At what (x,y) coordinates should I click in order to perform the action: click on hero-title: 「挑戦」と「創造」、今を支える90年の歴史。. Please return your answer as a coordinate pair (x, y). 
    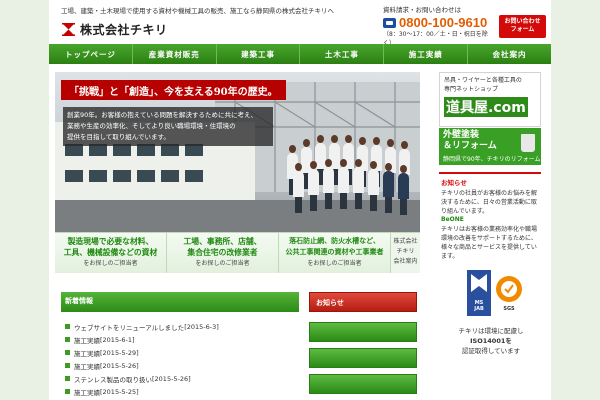
    Looking at the image, I should click on (173, 90).